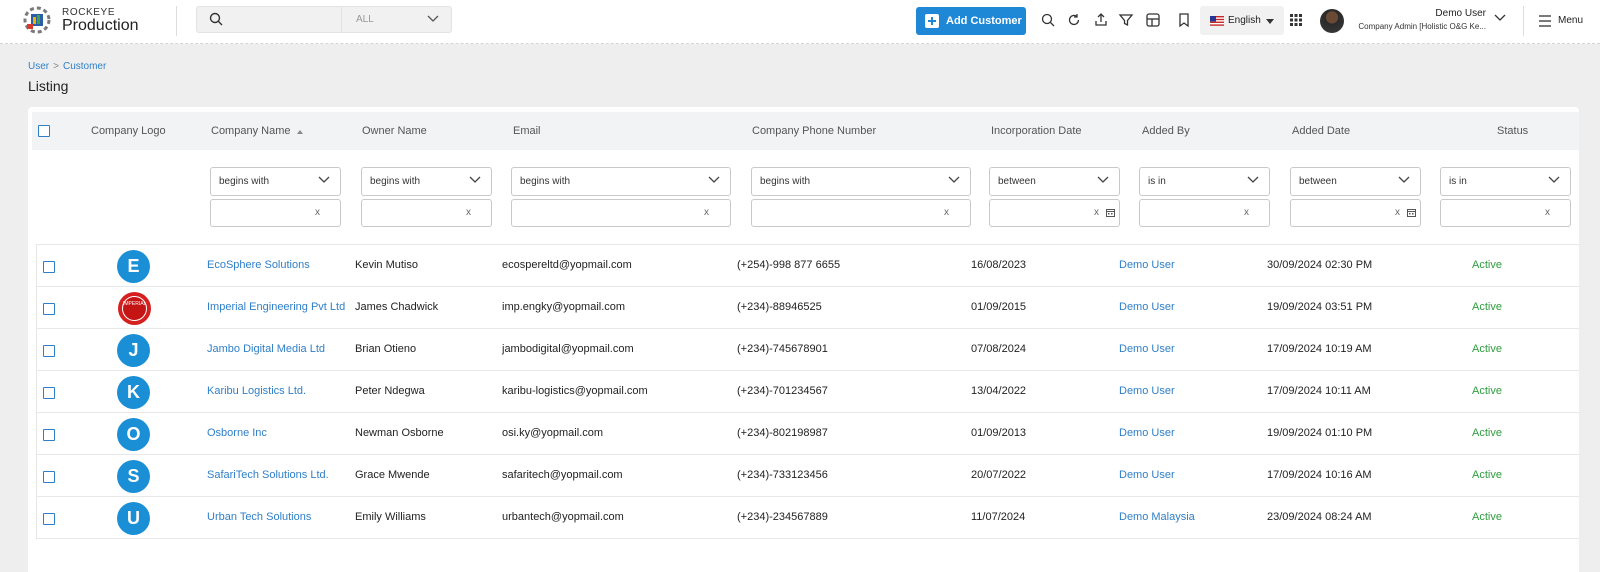 The width and height of the screenshot is (1600, 572). I want to click on menu-button: Menu, so click(1564, 21).